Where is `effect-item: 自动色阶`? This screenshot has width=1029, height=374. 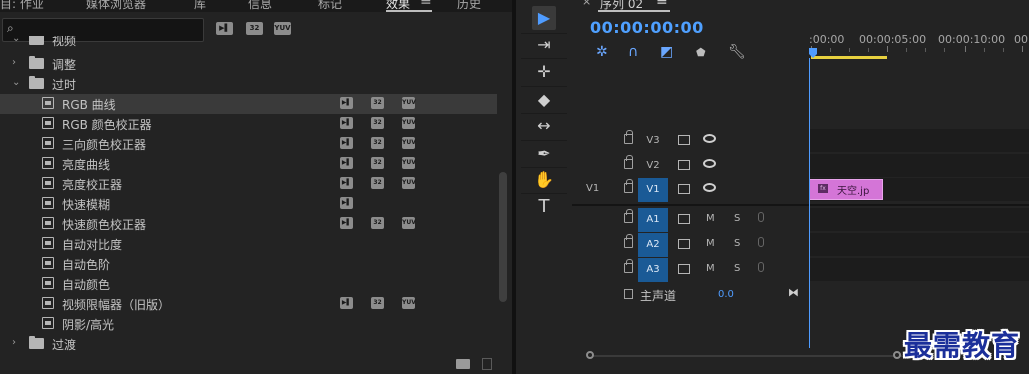 effect-item: 自动色阶 is located at coordinates (248, 264).